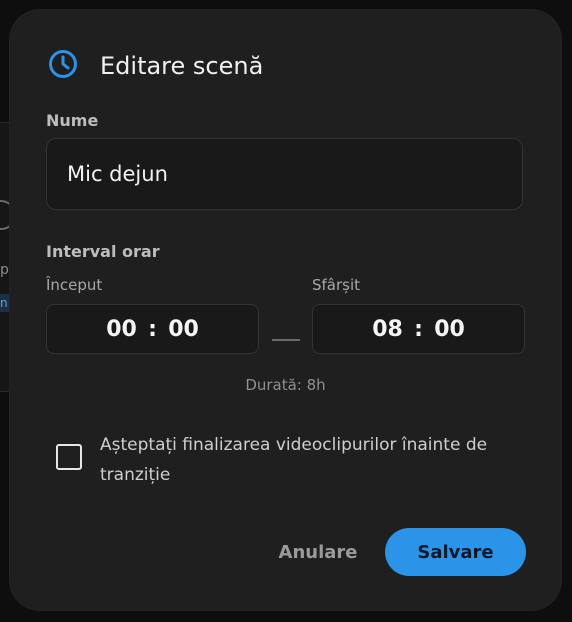  I want to click on end-label: Sfârșit, so click(336, 285).